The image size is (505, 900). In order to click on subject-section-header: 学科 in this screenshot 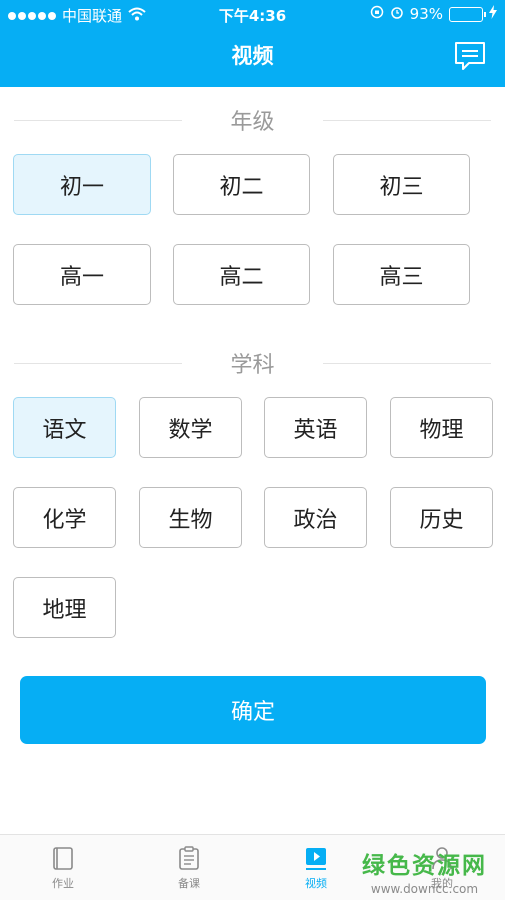, I will do `click(252, 363)`.